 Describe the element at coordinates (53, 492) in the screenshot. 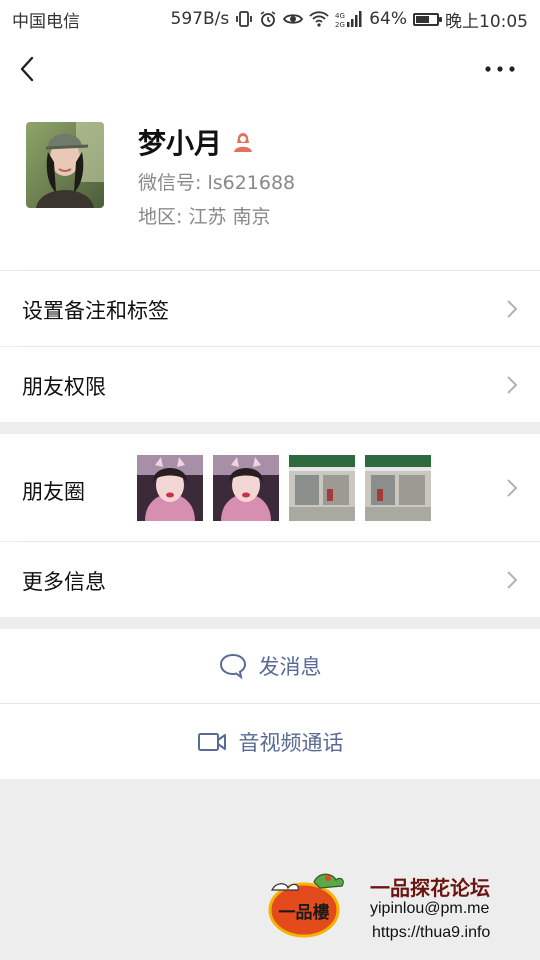

I see `moments-label: 朋友圈` at that location.